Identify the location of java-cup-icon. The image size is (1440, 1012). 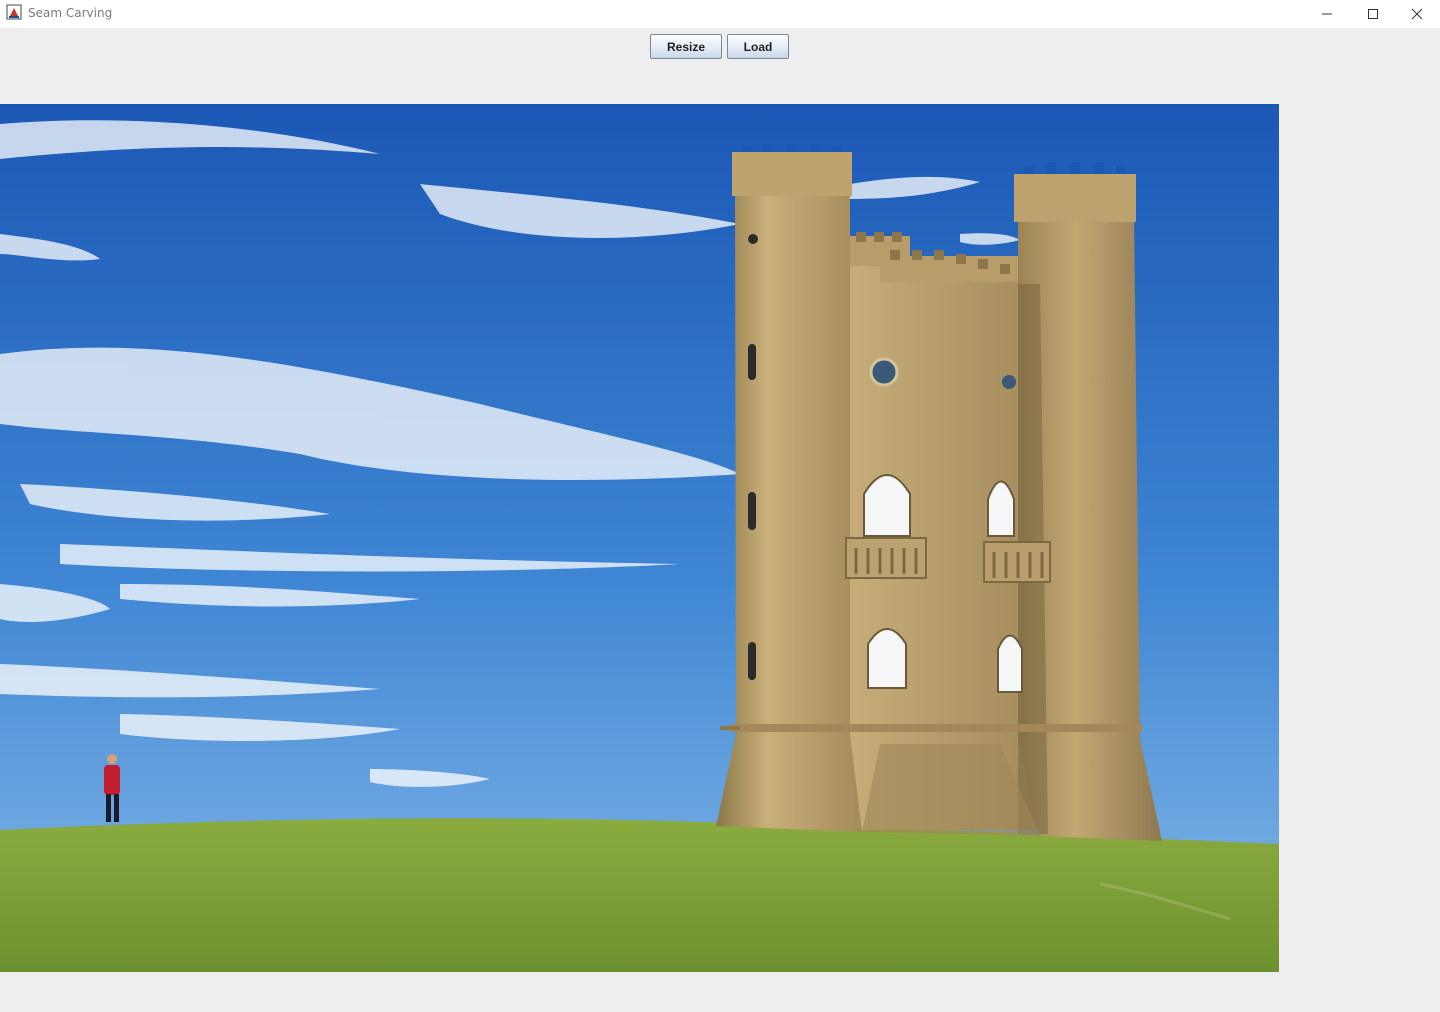
(14, 12).